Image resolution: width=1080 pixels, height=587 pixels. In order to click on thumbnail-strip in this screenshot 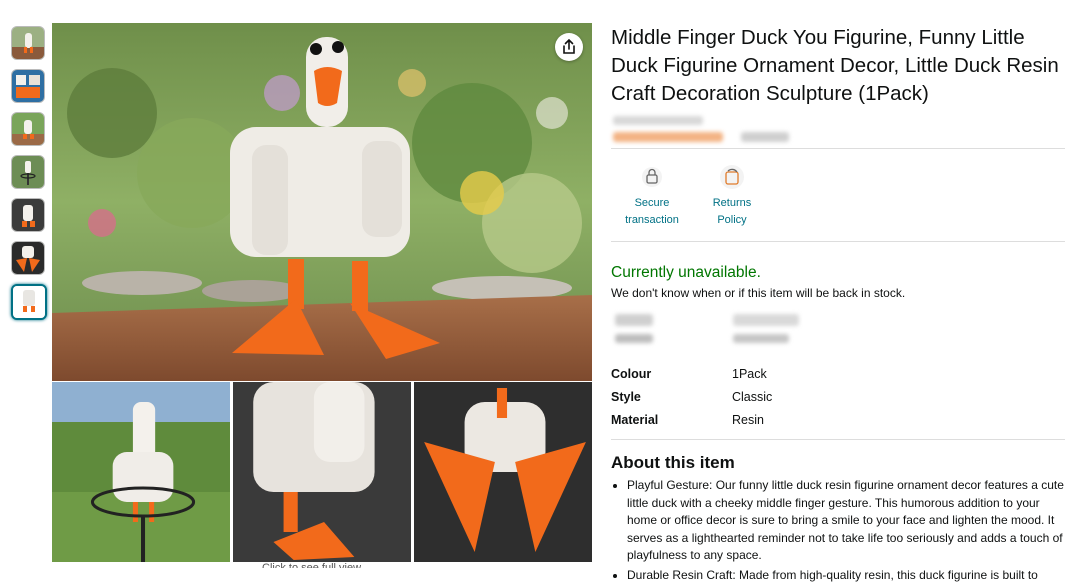, I will do `click(29, 177)`.